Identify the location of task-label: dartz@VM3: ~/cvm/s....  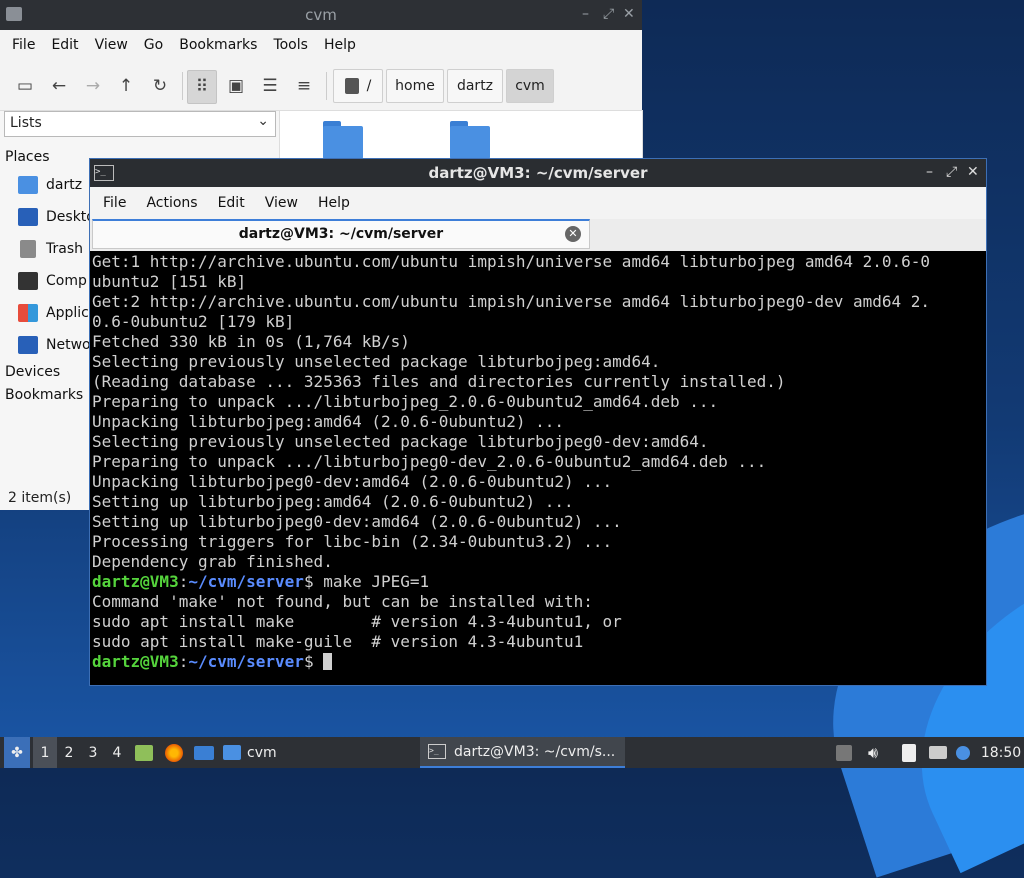
(535, 751).